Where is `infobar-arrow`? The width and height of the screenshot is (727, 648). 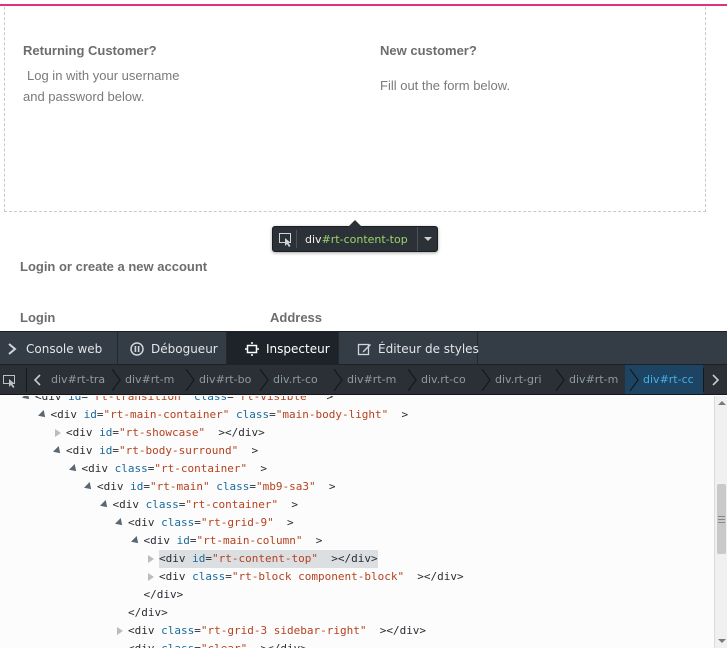 infobar-arrow is located at coordinates (355, 223).